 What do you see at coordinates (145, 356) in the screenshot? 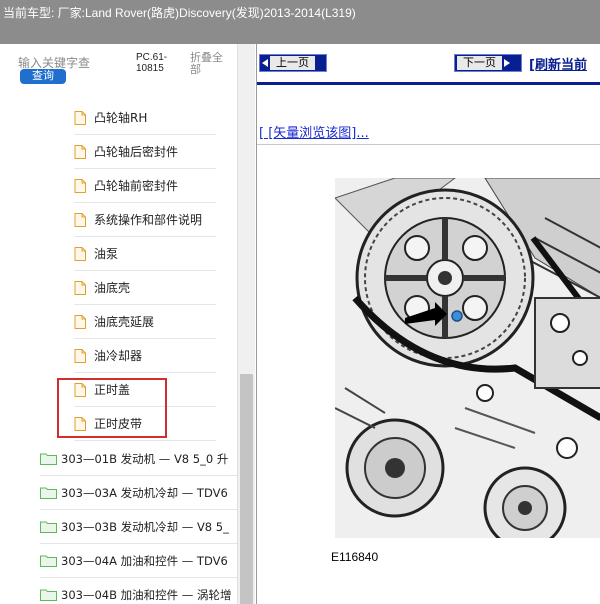
I see `tree-item-oil-cooler: 油冷却器` at bounding box center [145, 356].